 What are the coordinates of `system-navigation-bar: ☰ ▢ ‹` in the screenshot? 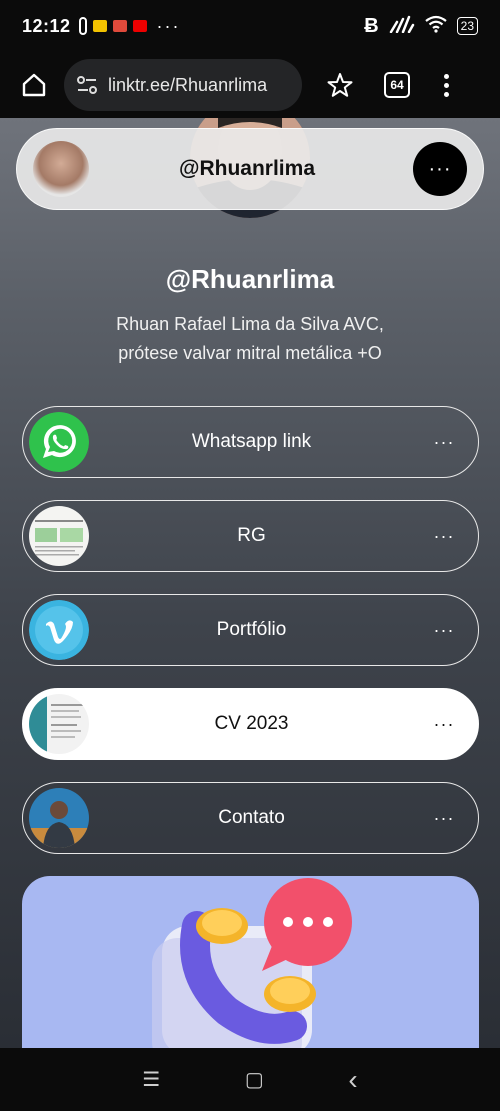 It's located at (250, 1079).